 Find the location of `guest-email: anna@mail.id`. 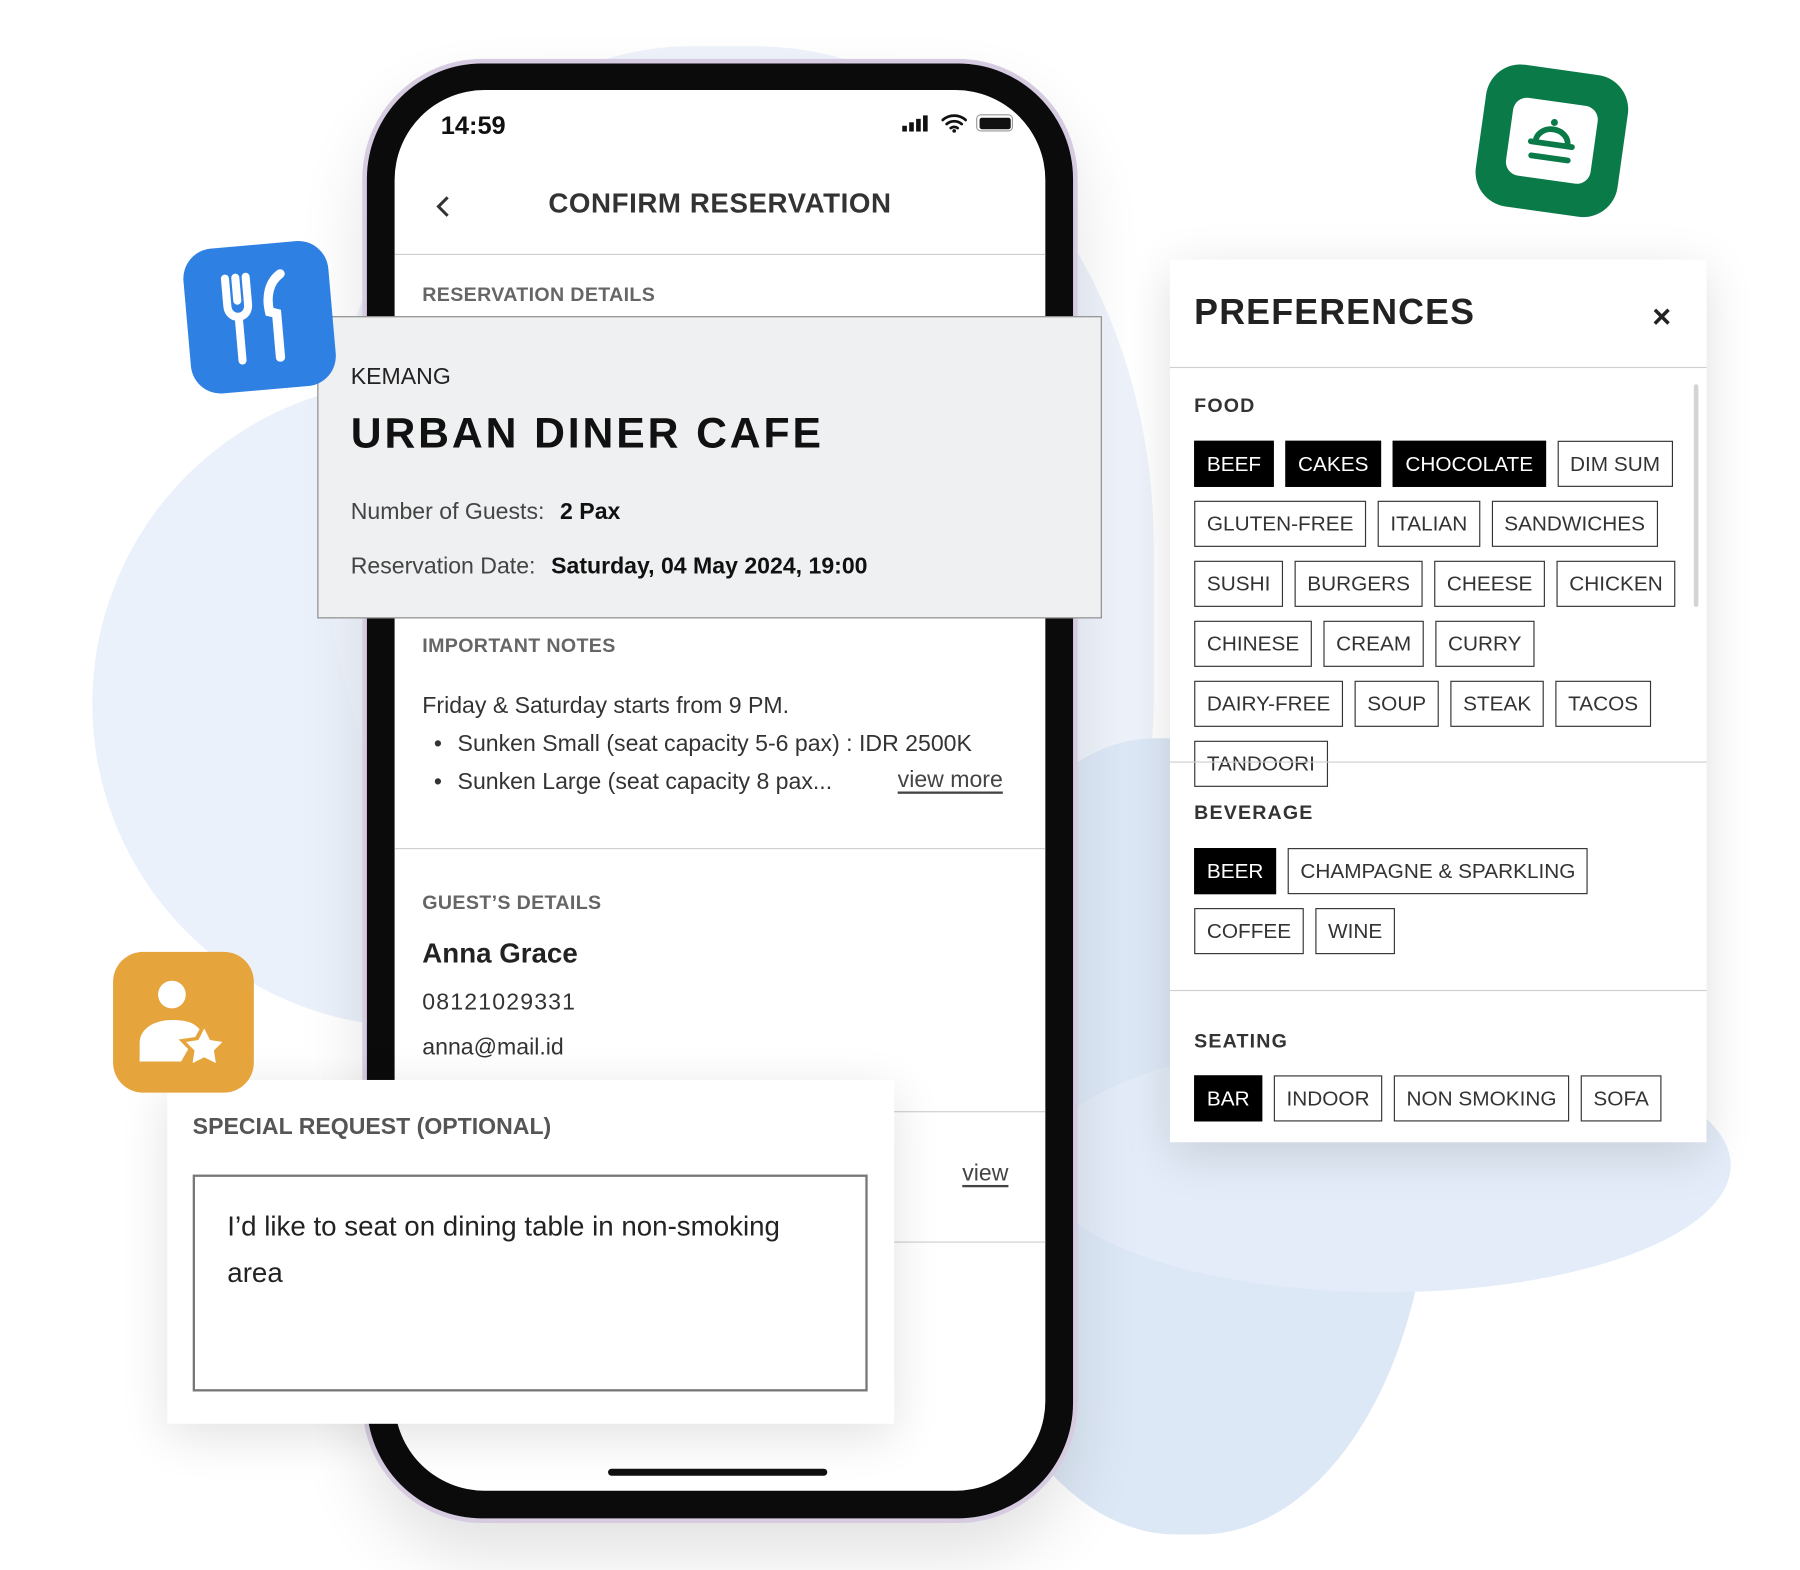

guest-email: anna@mail.id is located at coordinates (493, 1047).